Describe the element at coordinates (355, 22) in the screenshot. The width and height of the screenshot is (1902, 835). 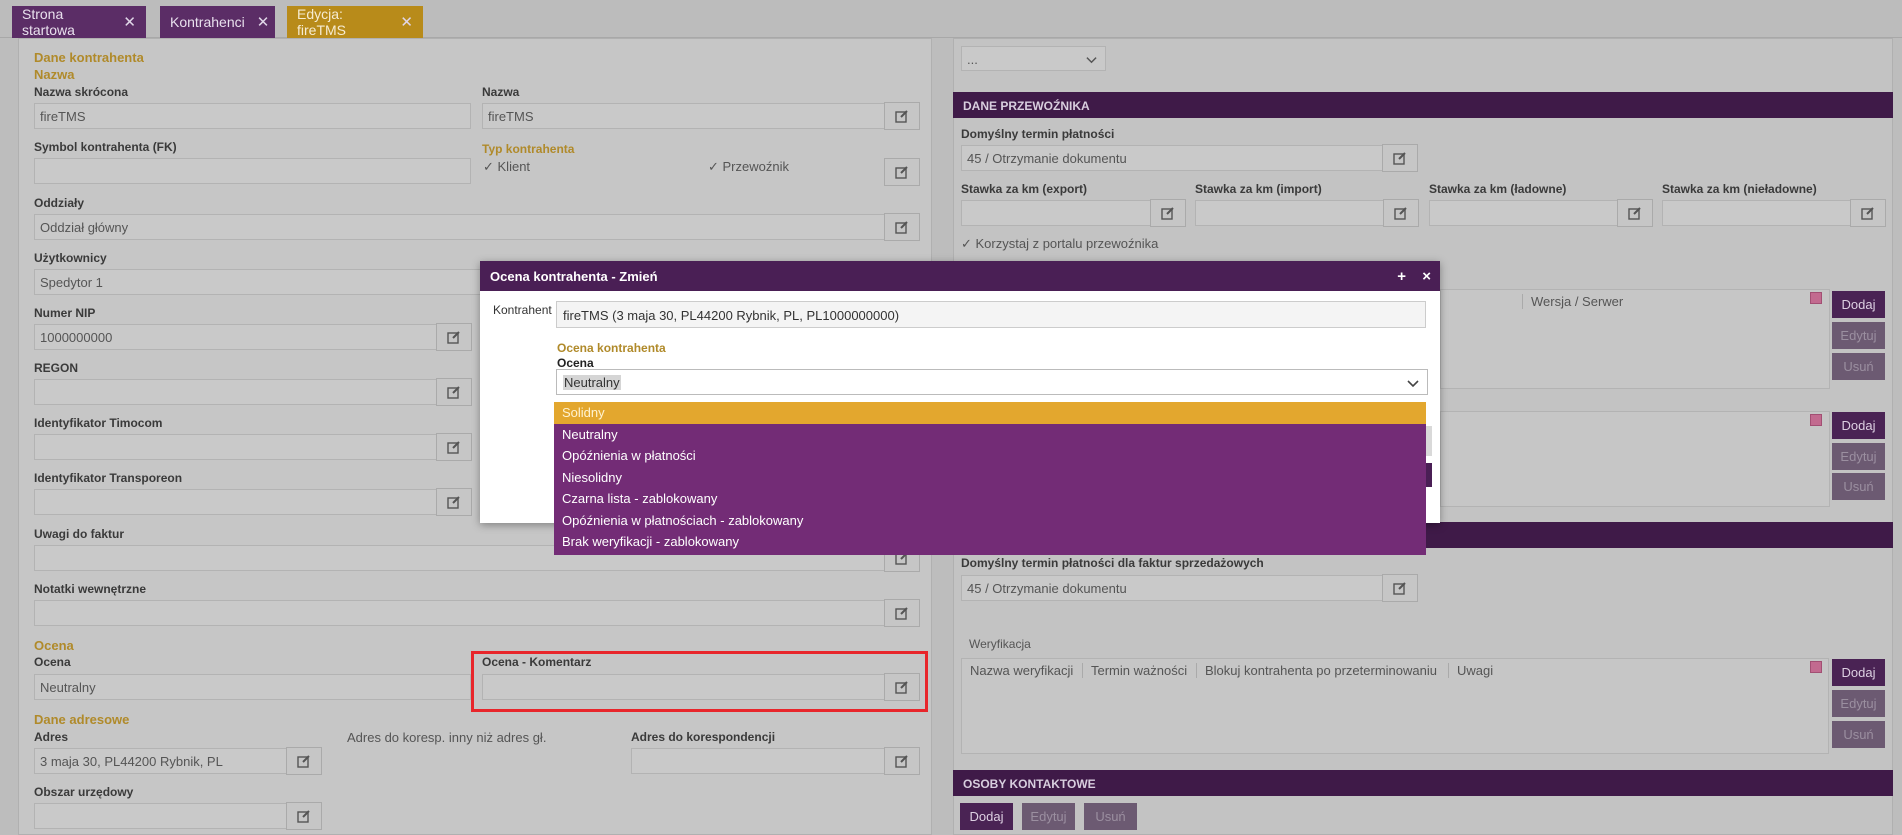
I see `tab-edycja: Edycja: fireTMS ✕` at that location.